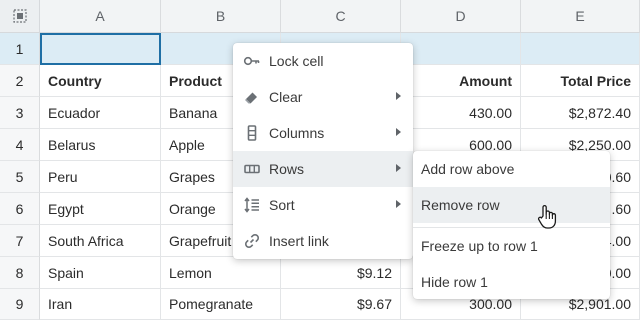 Image resolution: width=640 pixels, height=320 pixels. Describe the element at coordinates (100, 209) in the screenshot. I see `cell-a6: Egypt` at that location.